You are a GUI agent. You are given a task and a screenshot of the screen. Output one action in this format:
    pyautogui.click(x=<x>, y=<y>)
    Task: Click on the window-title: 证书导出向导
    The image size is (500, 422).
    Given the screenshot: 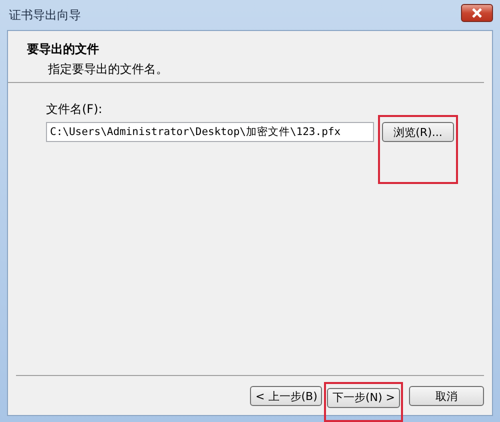 What is the action you would take?
    pyautogui.click(x=45, y=15)
    